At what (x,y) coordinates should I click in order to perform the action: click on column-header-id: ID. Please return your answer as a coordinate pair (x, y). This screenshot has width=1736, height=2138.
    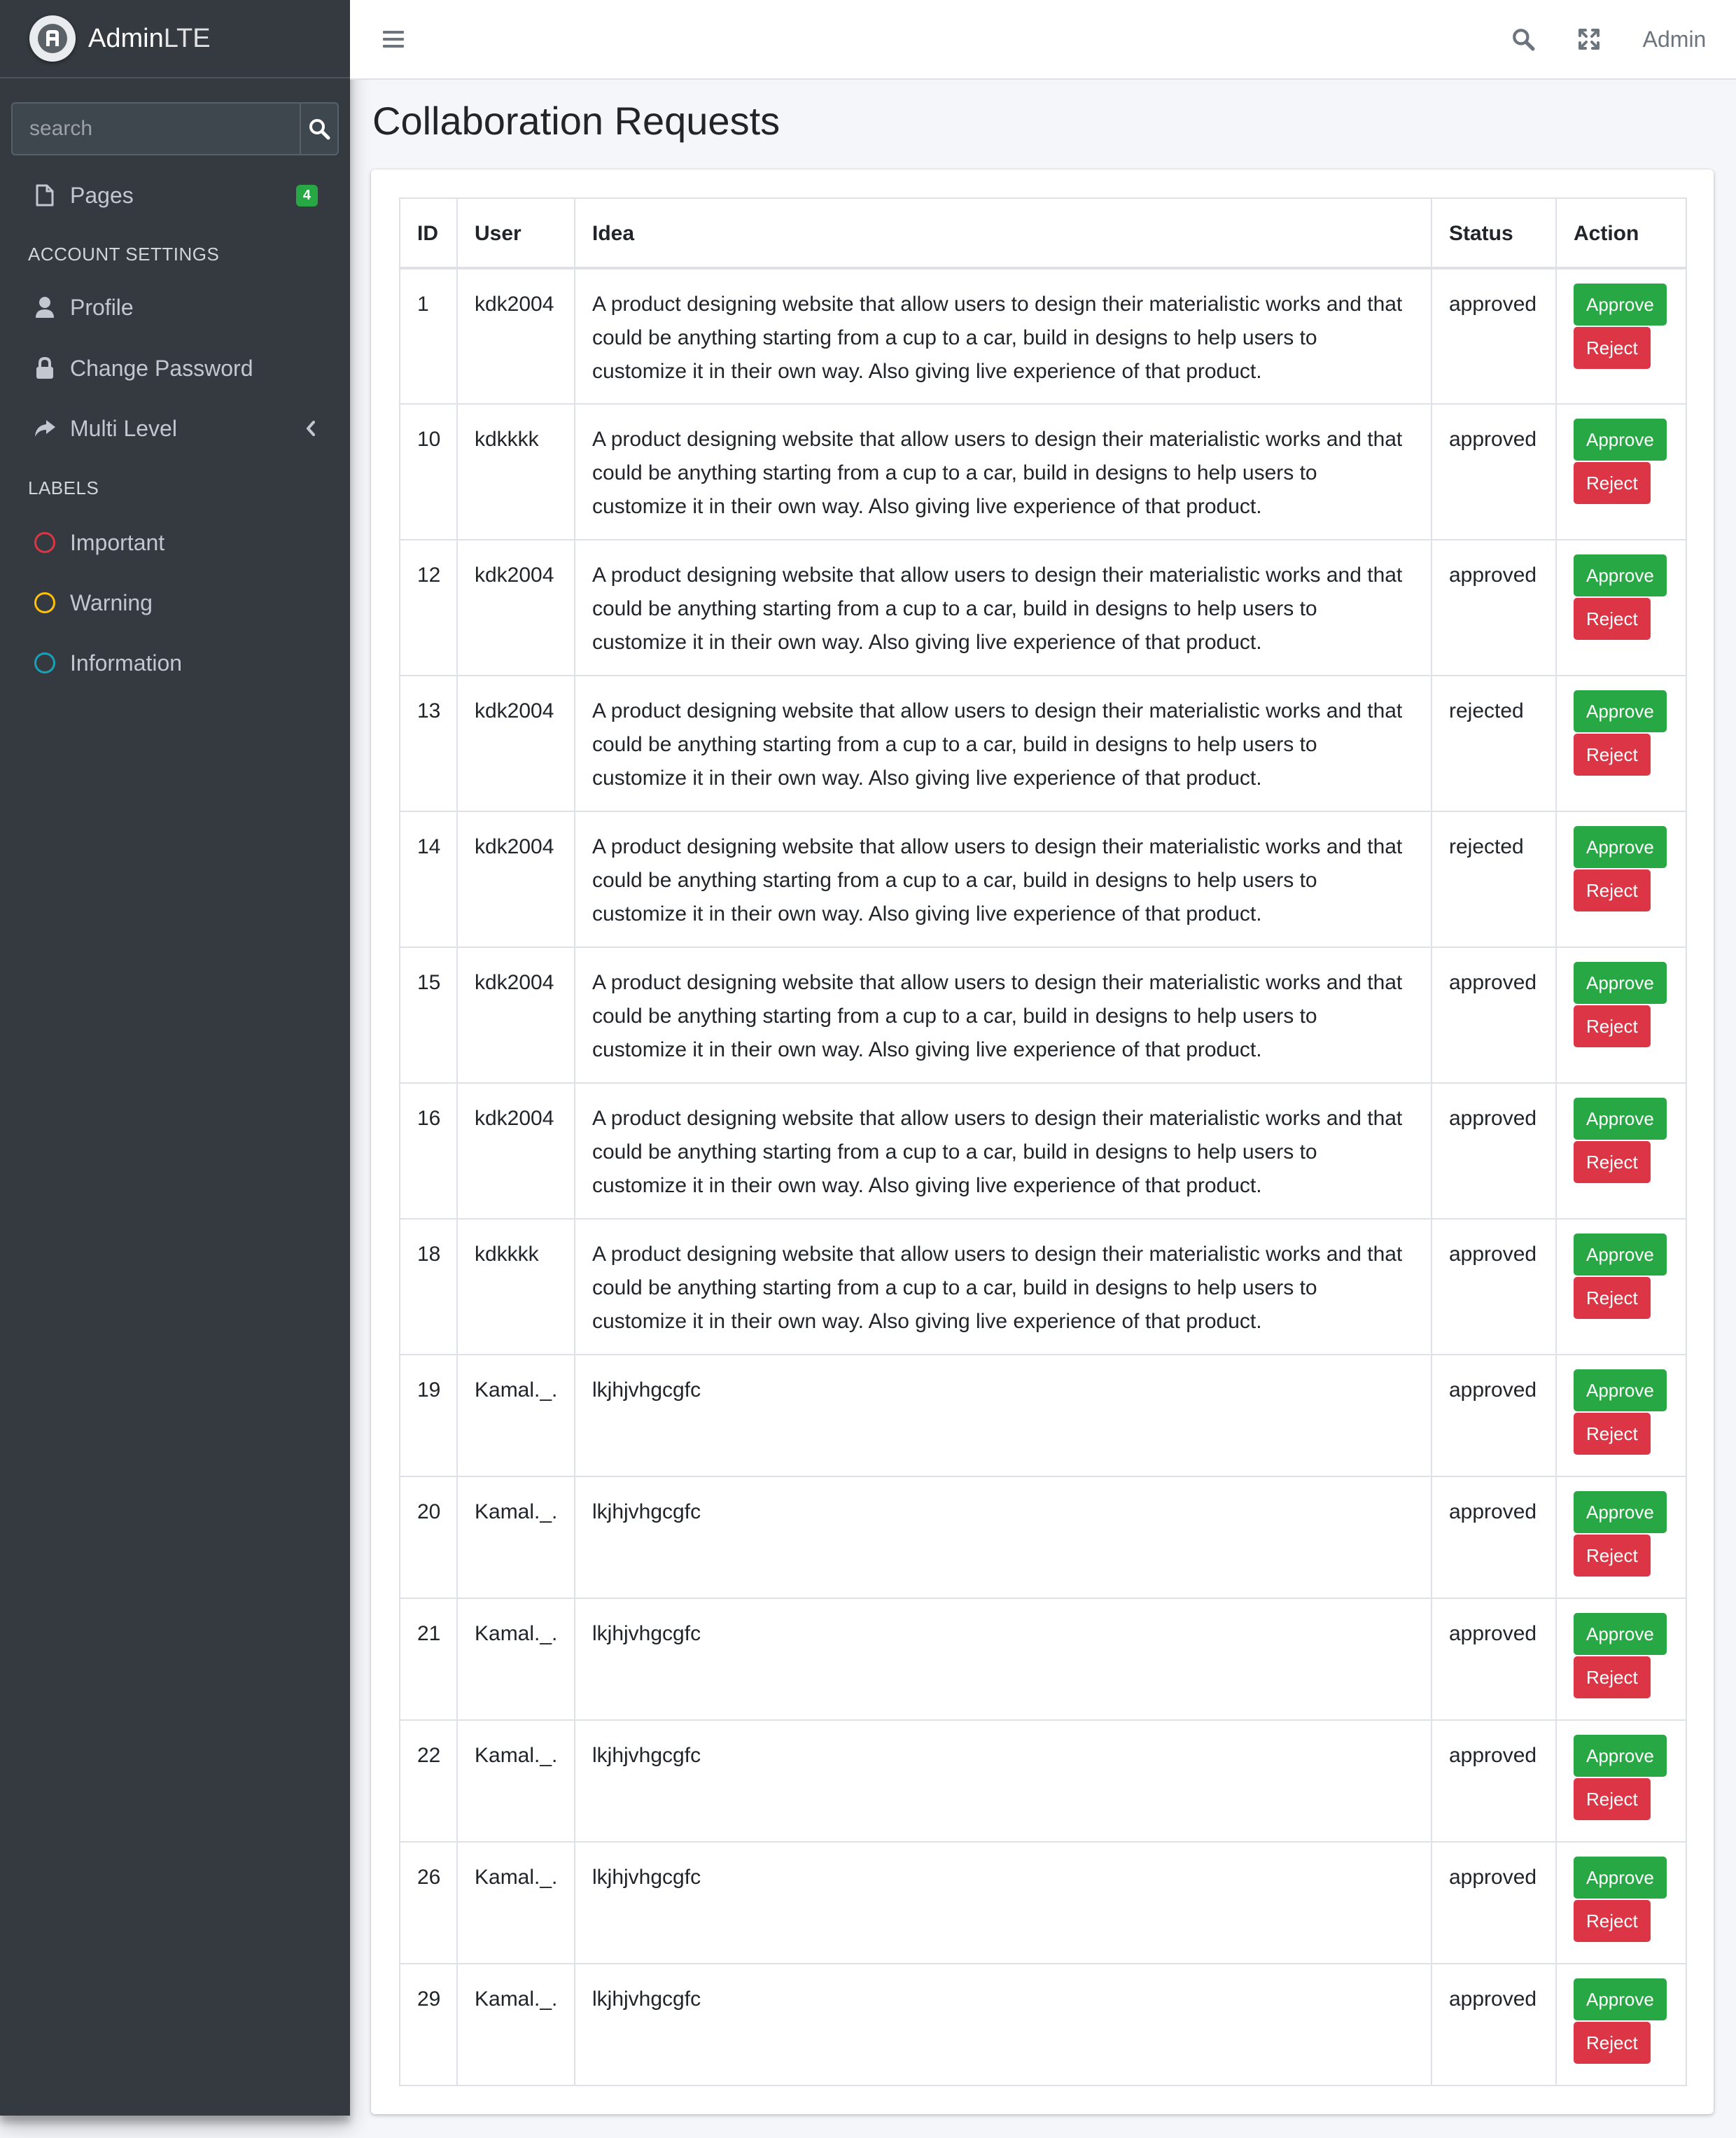
    Looking at the image, I should click on (428, 233).